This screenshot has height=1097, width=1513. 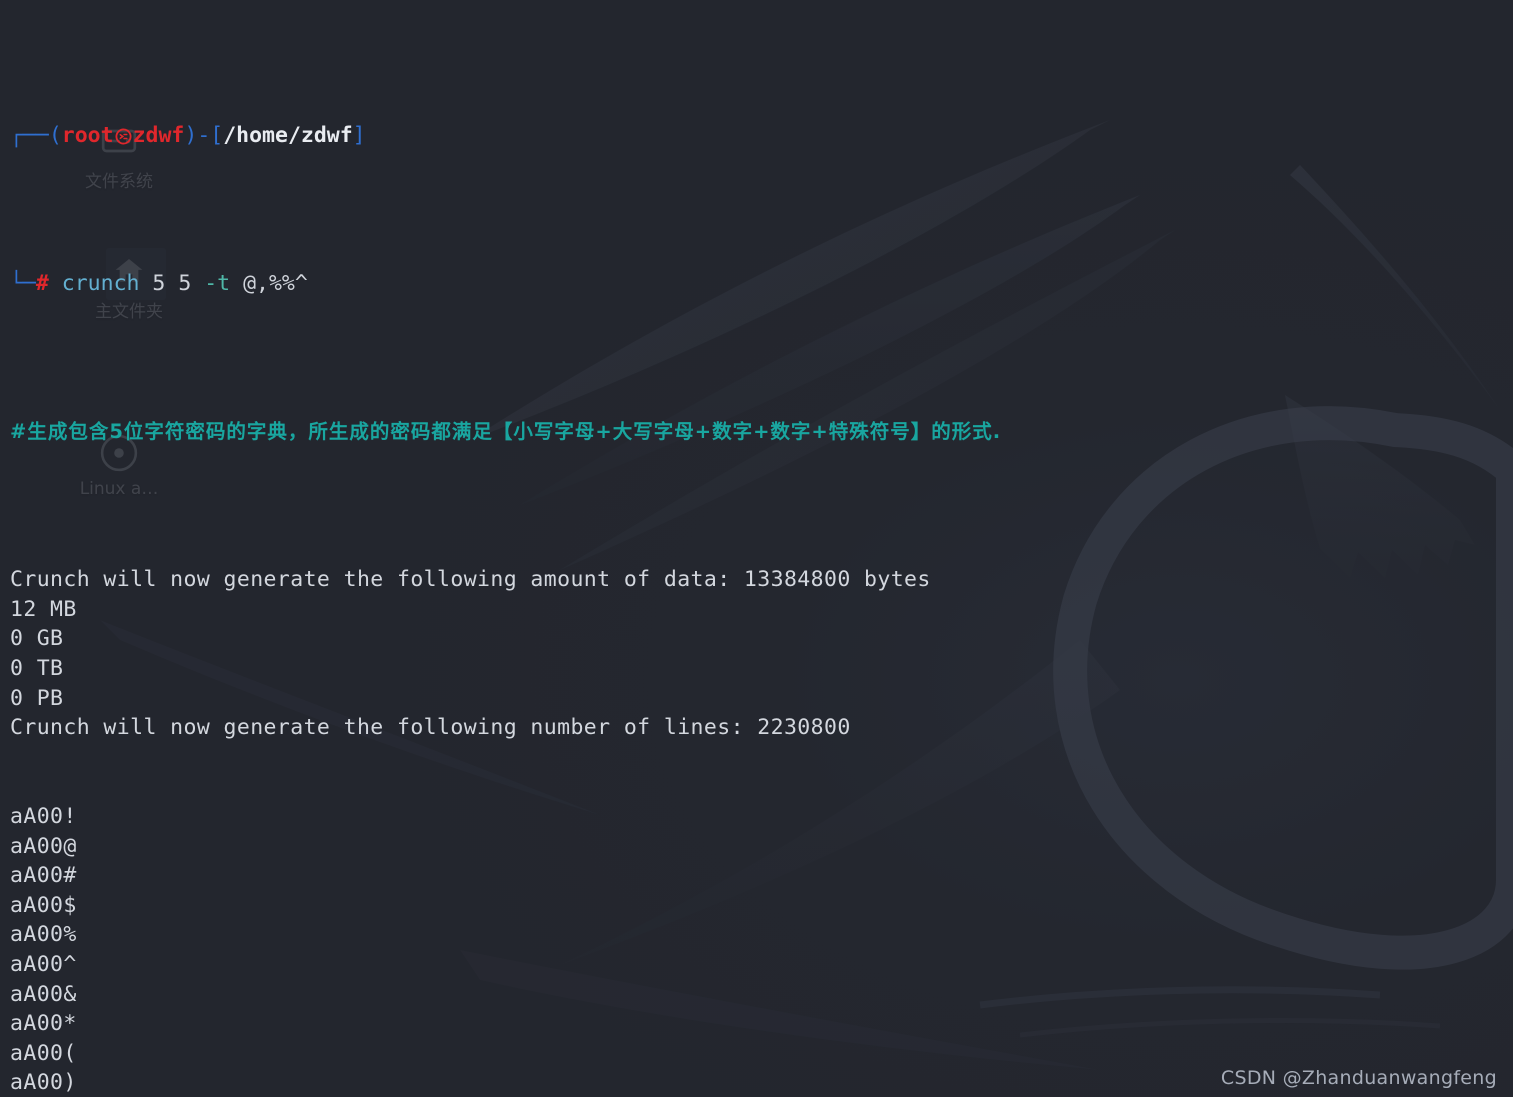 I want to click on shell-prompt-line-1: ┌──(root zdwf)-[/home/zdwf], so click(x=761, y=136).